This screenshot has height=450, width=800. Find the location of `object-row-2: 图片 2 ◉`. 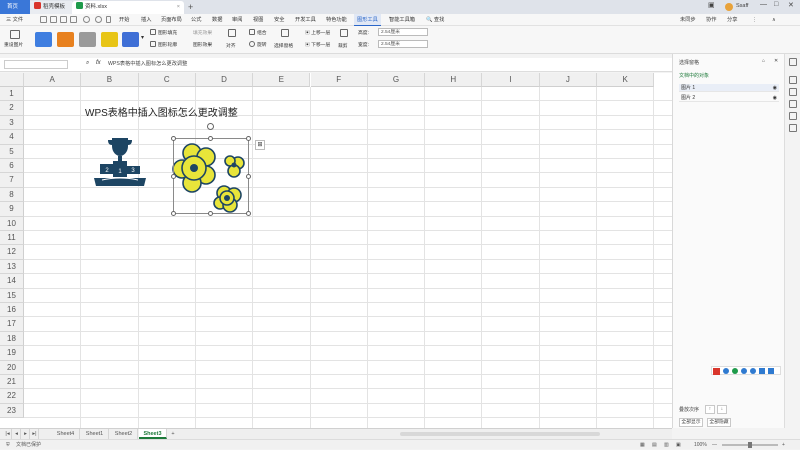

object-row-2: 图片 2 ◉ is located at coordinates (729, 98).